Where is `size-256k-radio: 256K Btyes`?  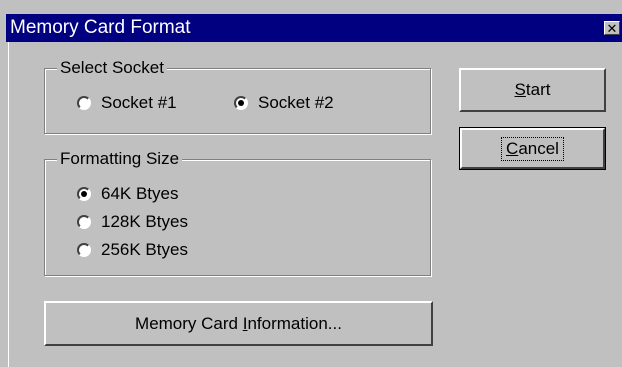
size-256k-radio: 256K Btyes is located at coordinates (132, 250).